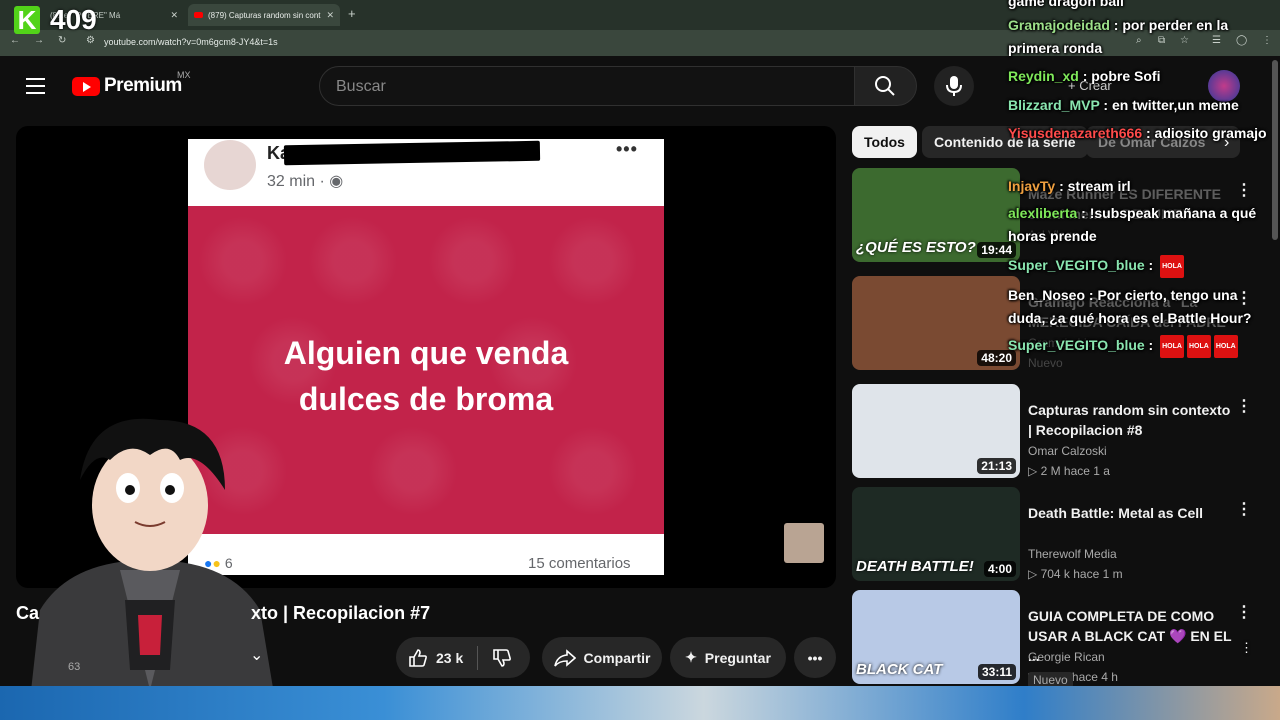 The height and width of the screenshot is (720, 1280). What do you see at coordinates (936, 323) in the screenshot?
I see `rec-thumbnail: 48:20` at bounding box center [936, 323].